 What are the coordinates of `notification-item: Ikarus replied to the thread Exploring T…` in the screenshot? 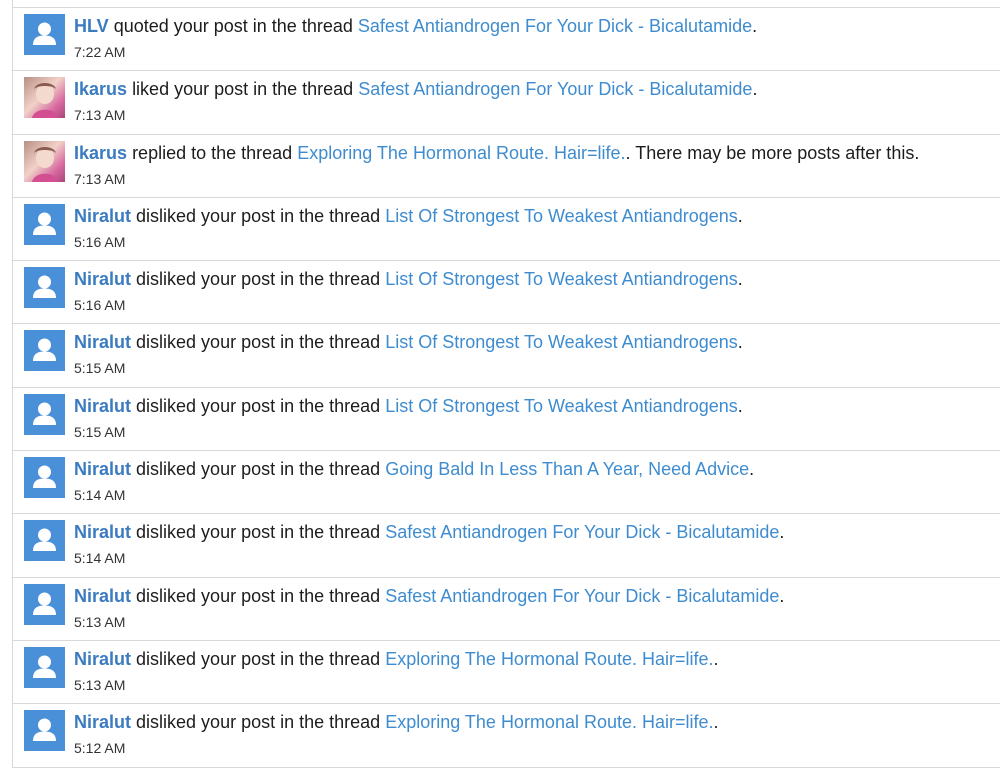 It's located at (506, 166).